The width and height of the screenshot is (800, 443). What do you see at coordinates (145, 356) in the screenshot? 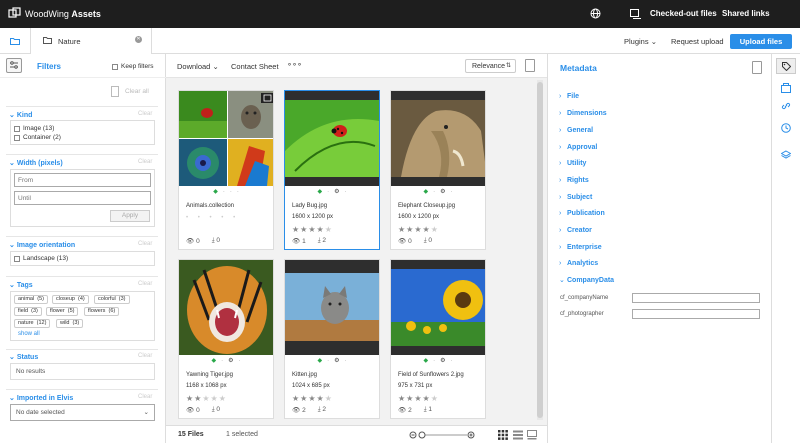
I see `status-clear: Clear` at bounding box center [145, 356].